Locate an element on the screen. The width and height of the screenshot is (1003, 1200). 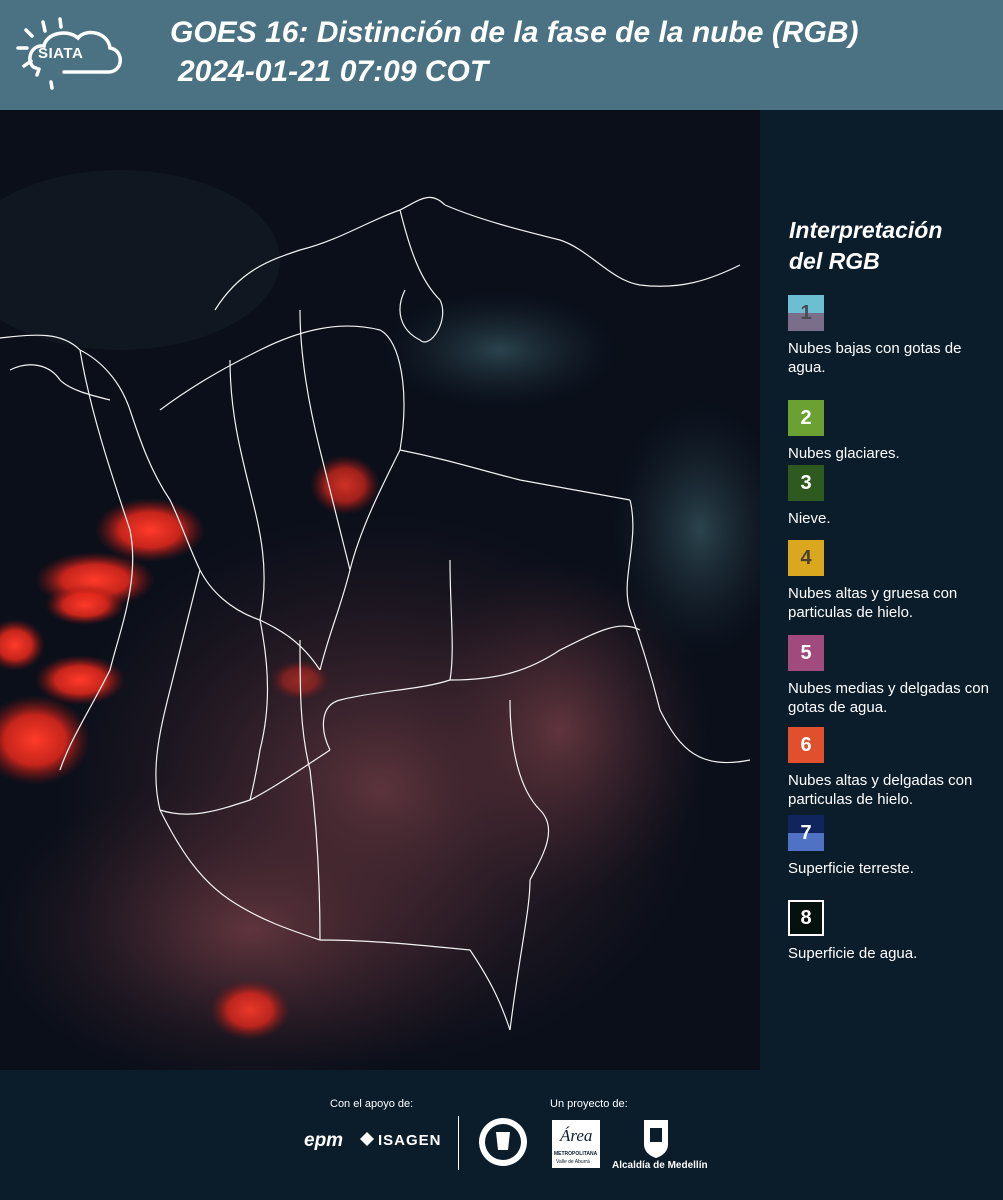
legend-swatch: 6 is located at coordinates (806, 745).